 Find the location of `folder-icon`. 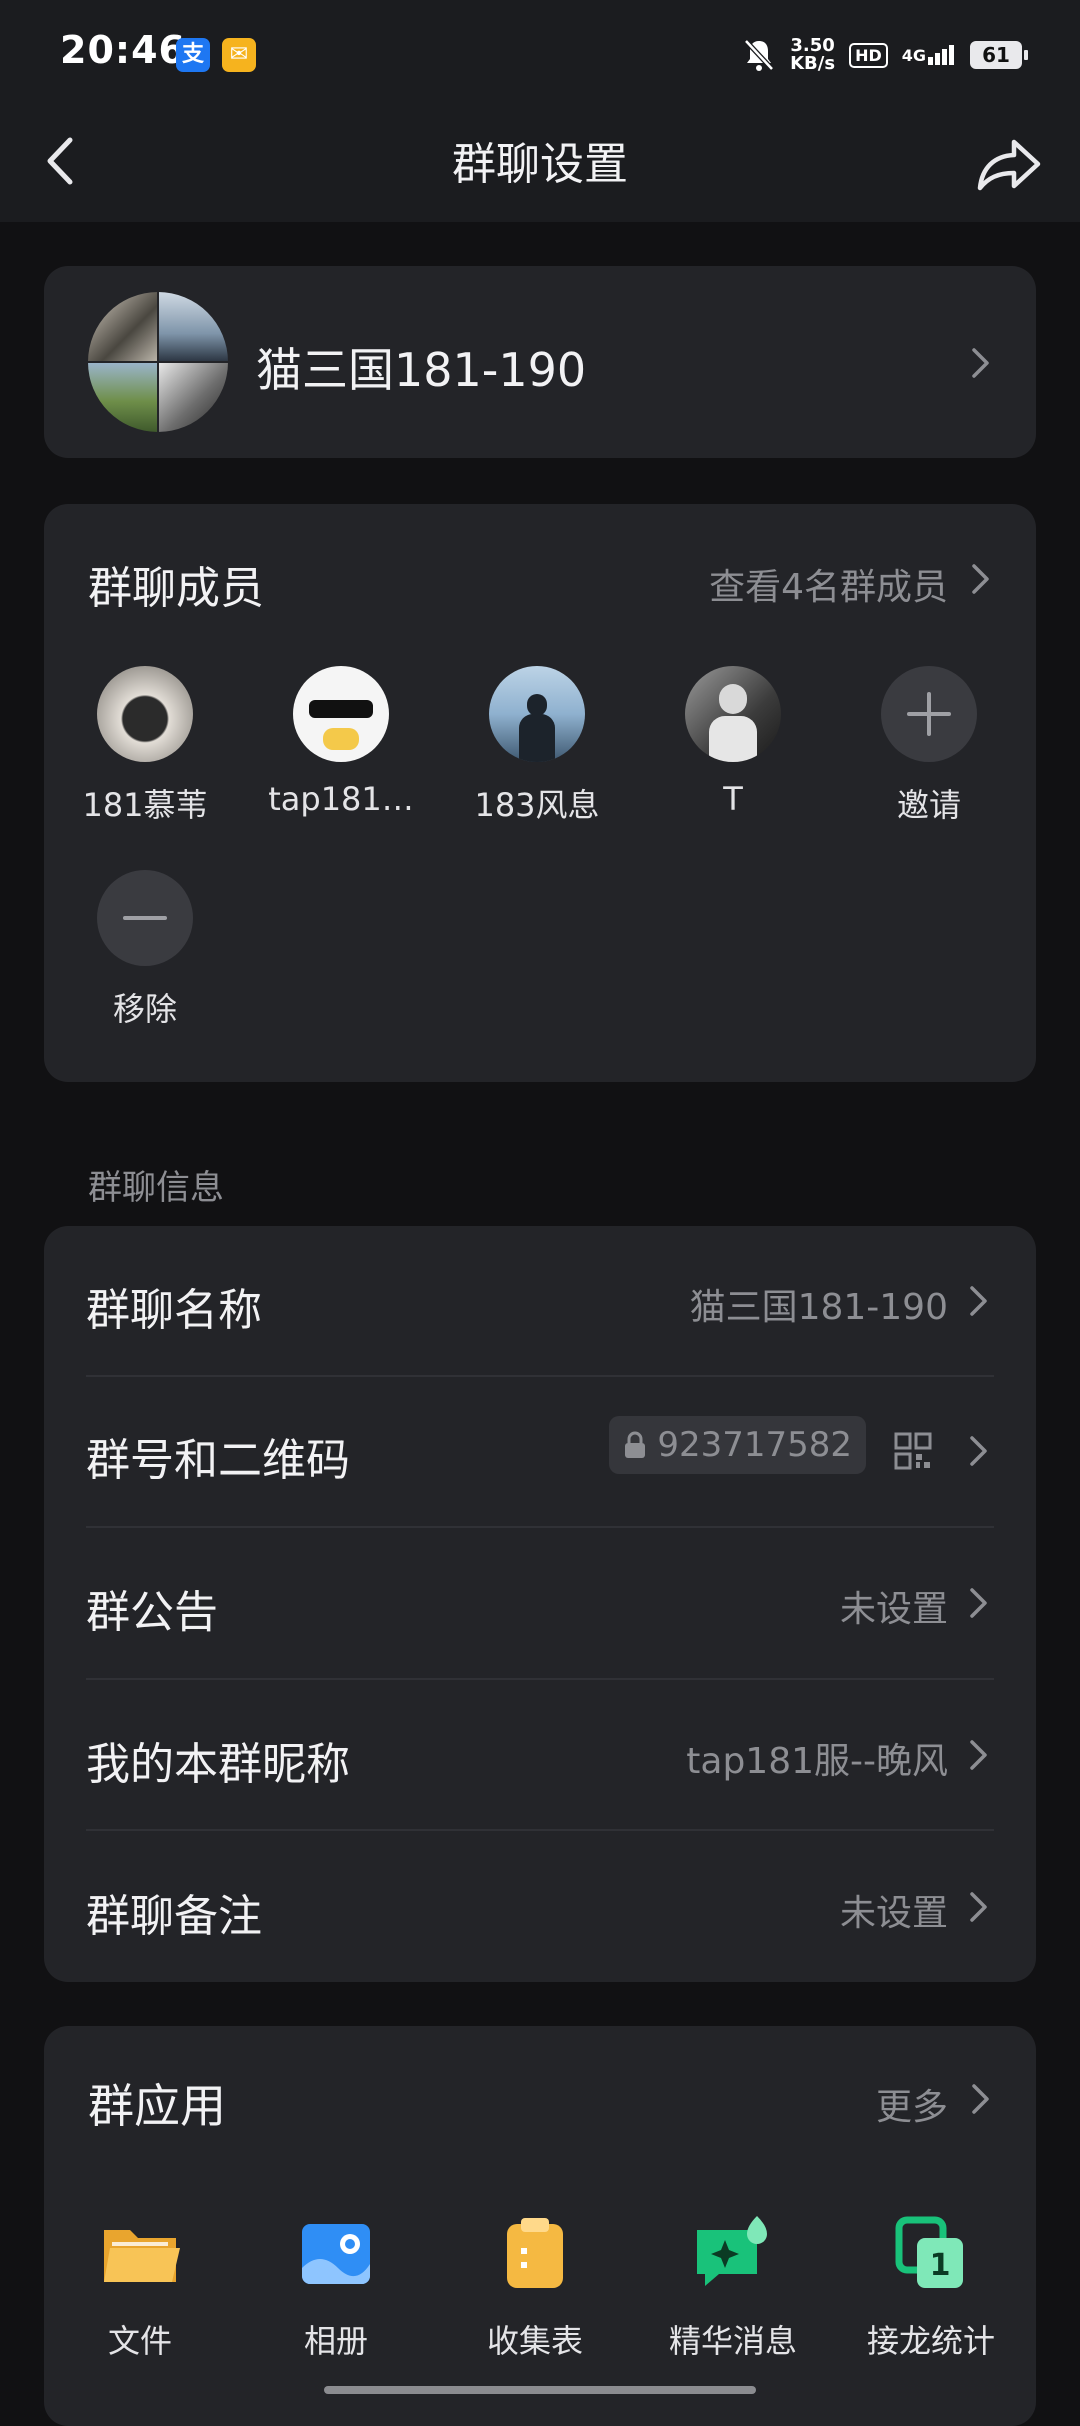

folder-icon is located at coordinates (142, 2256).